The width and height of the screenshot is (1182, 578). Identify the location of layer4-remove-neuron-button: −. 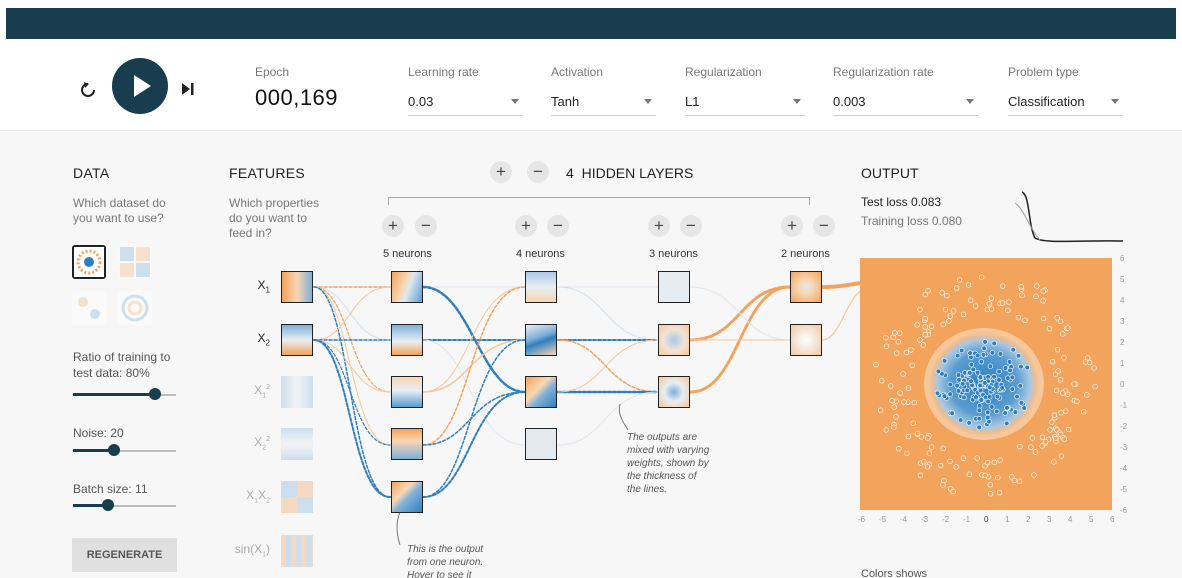
(824, 226).